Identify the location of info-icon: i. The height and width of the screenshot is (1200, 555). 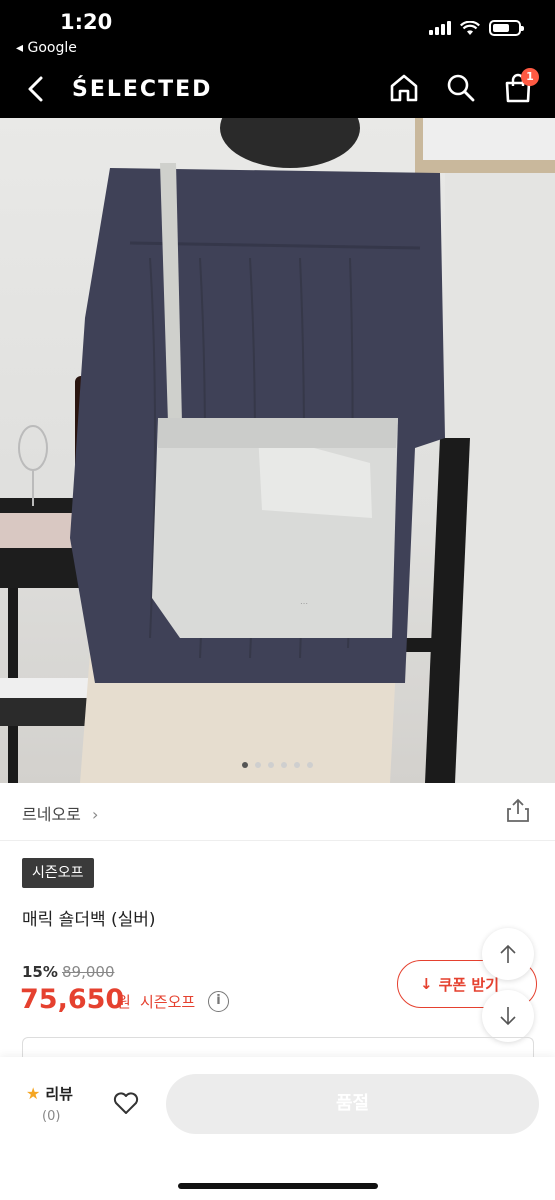
(218, 1001).